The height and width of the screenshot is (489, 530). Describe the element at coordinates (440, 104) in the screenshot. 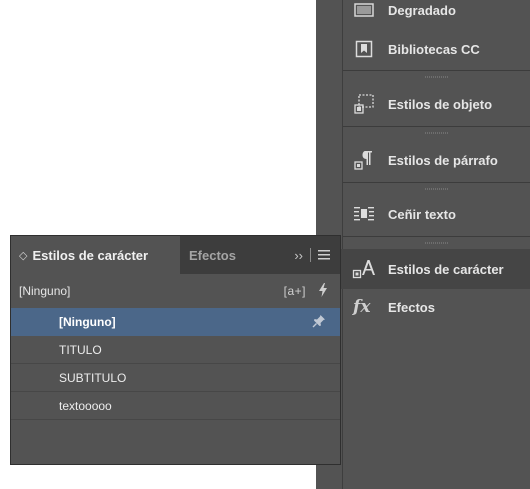

I see `dock-item-label: Estilos de objeto` at that location.